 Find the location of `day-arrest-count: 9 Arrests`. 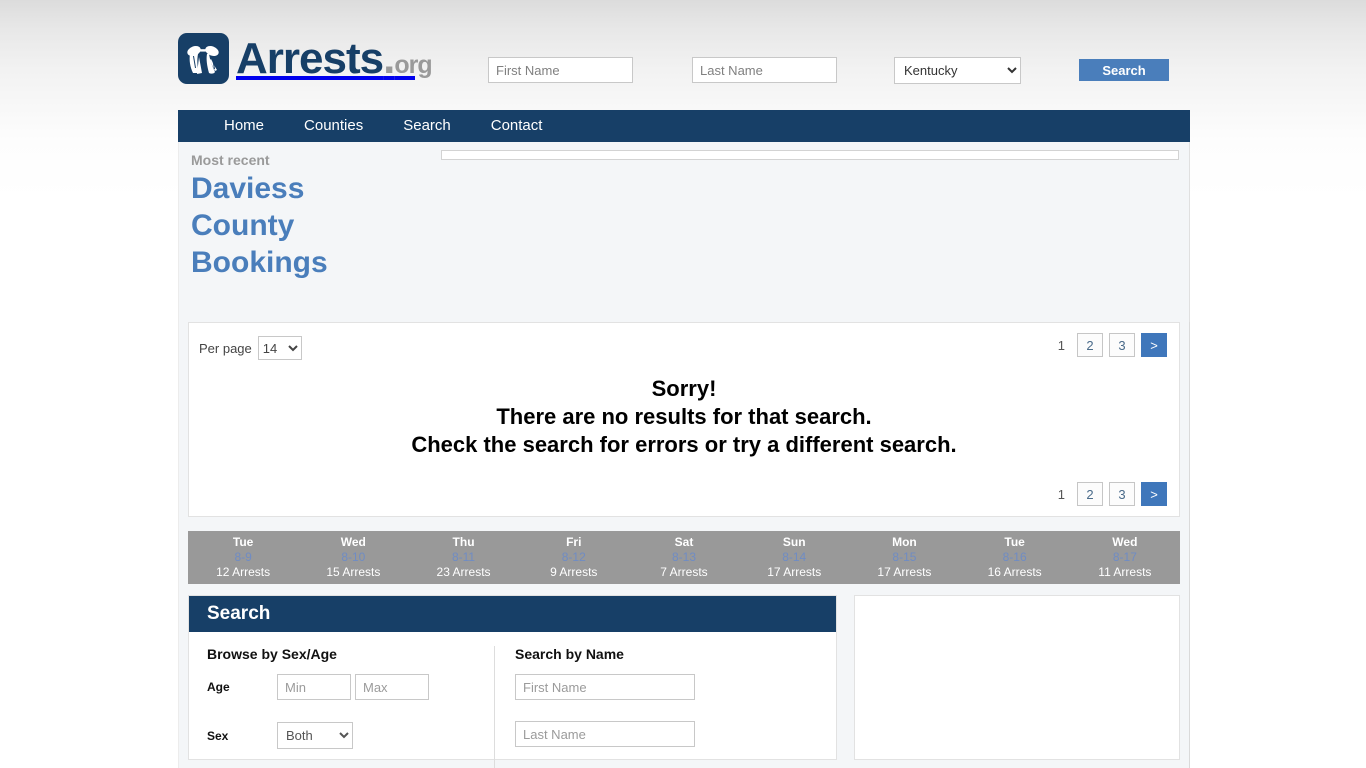

day-arrest-count: 9 Arrests is located at coordinates (574, 572).